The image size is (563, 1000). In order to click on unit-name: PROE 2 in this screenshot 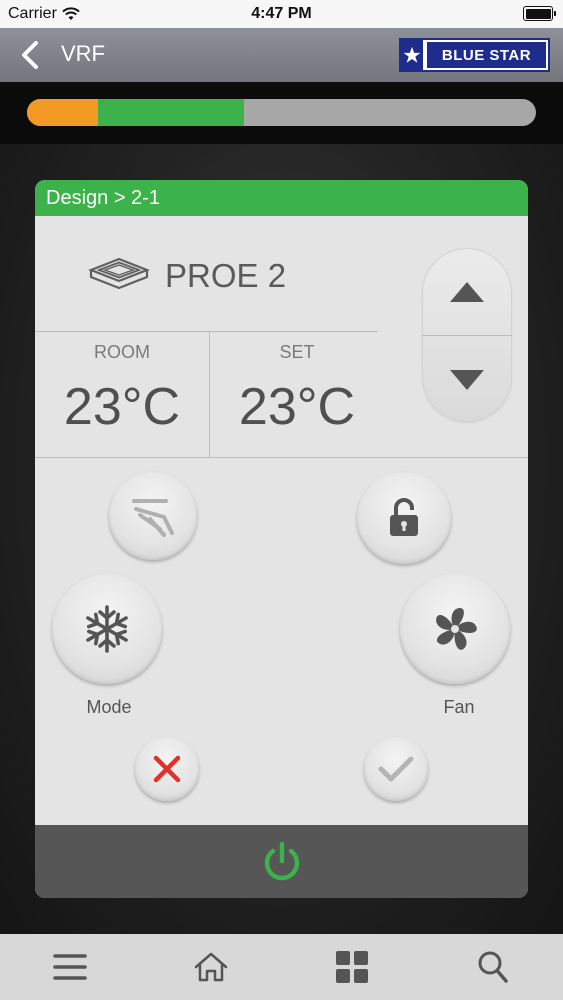, I will do `click(226, 275)`.